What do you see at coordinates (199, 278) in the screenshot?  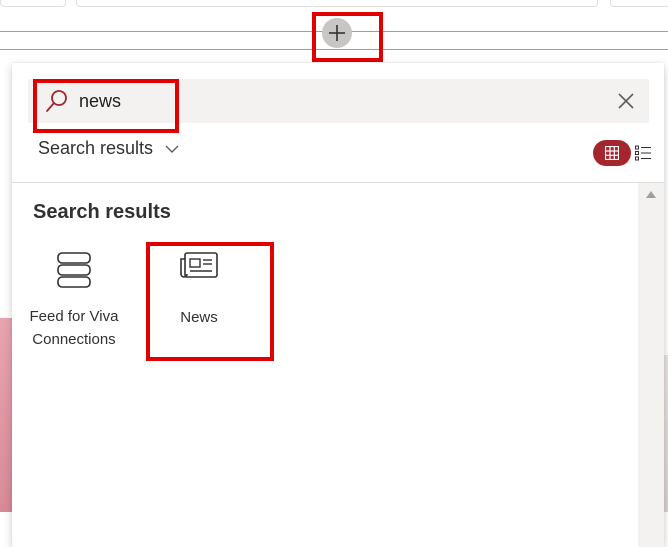 I see `news-icon` at bounding box center [199, 278].